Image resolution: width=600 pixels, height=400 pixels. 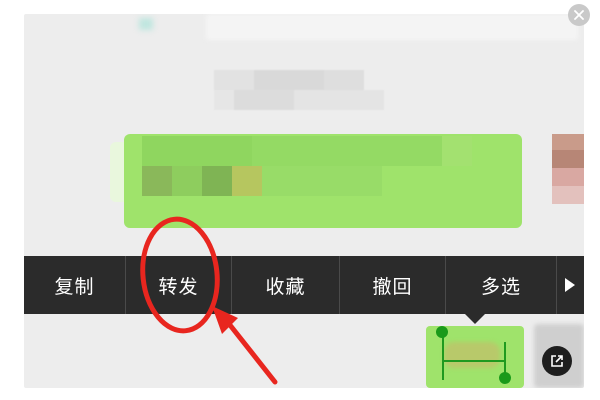 I want to click on open-external-icon, so click(x=557, y=361).